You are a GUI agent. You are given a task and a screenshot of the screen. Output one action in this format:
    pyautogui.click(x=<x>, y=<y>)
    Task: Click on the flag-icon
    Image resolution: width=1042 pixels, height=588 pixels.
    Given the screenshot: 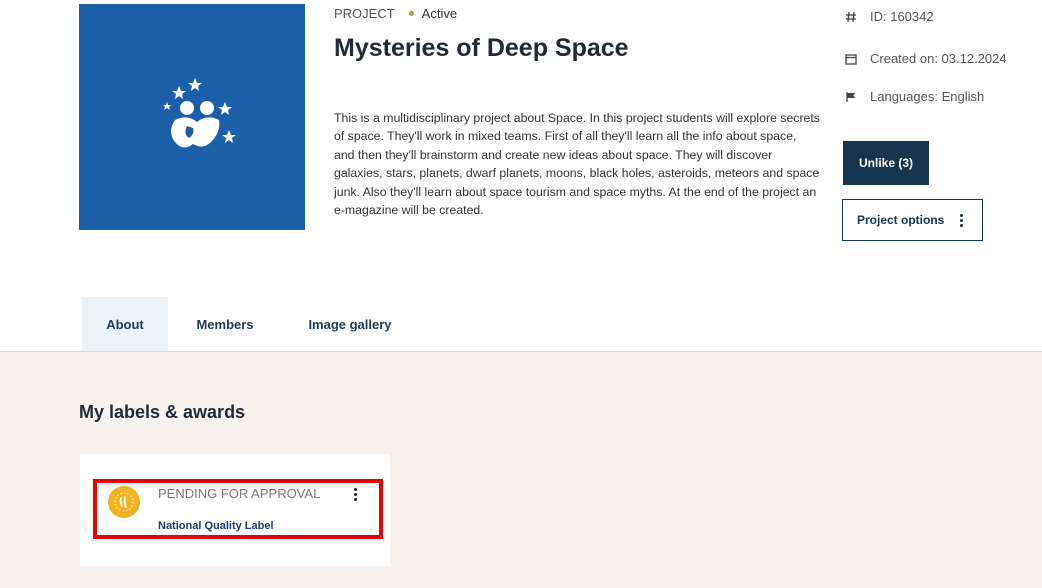 What is the action you would take?
    pyautogui.click(x=851, y=97)
    